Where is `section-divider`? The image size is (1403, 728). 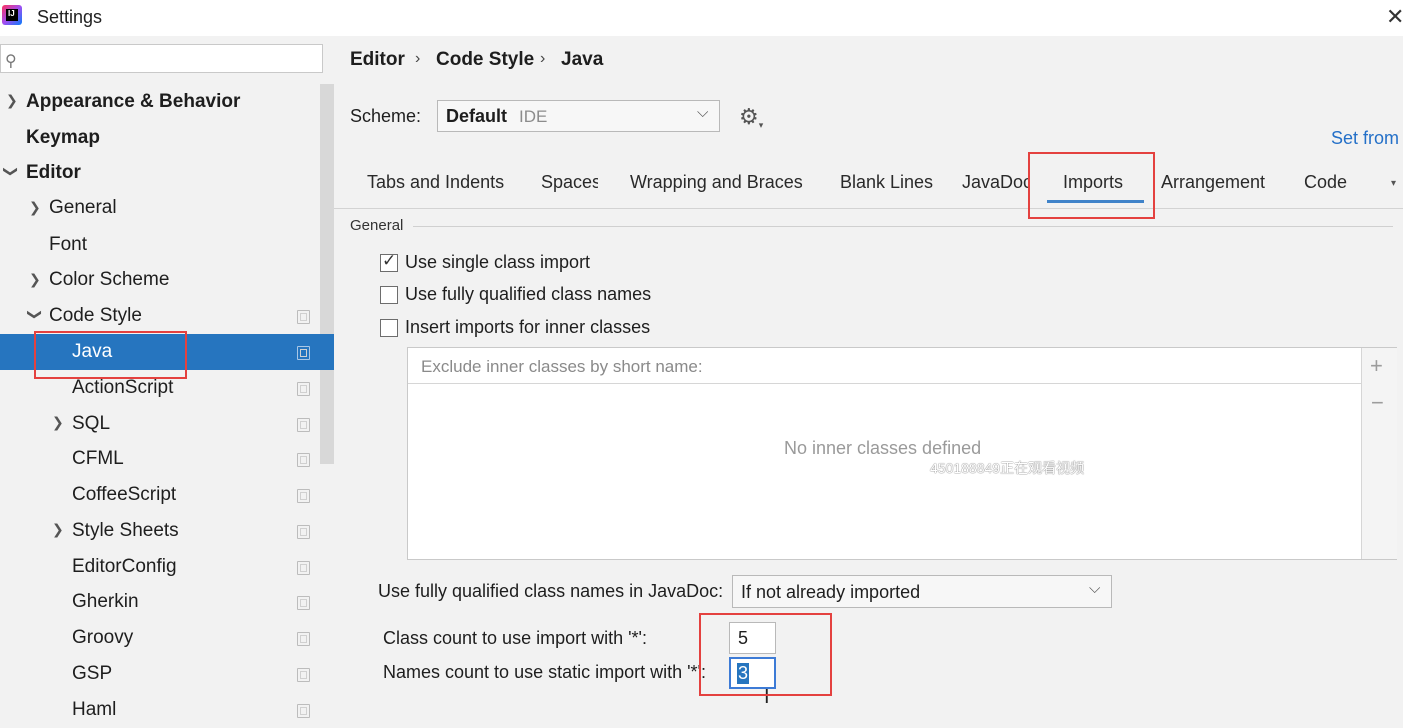
section-divider is located at coordinates (903, 226).